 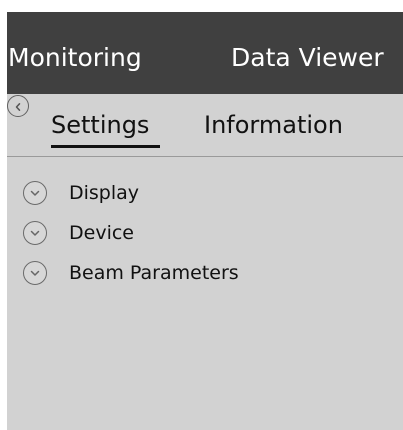 I want to click on top-tab-monitoring: Monitoring, so click(x=75, y=58).